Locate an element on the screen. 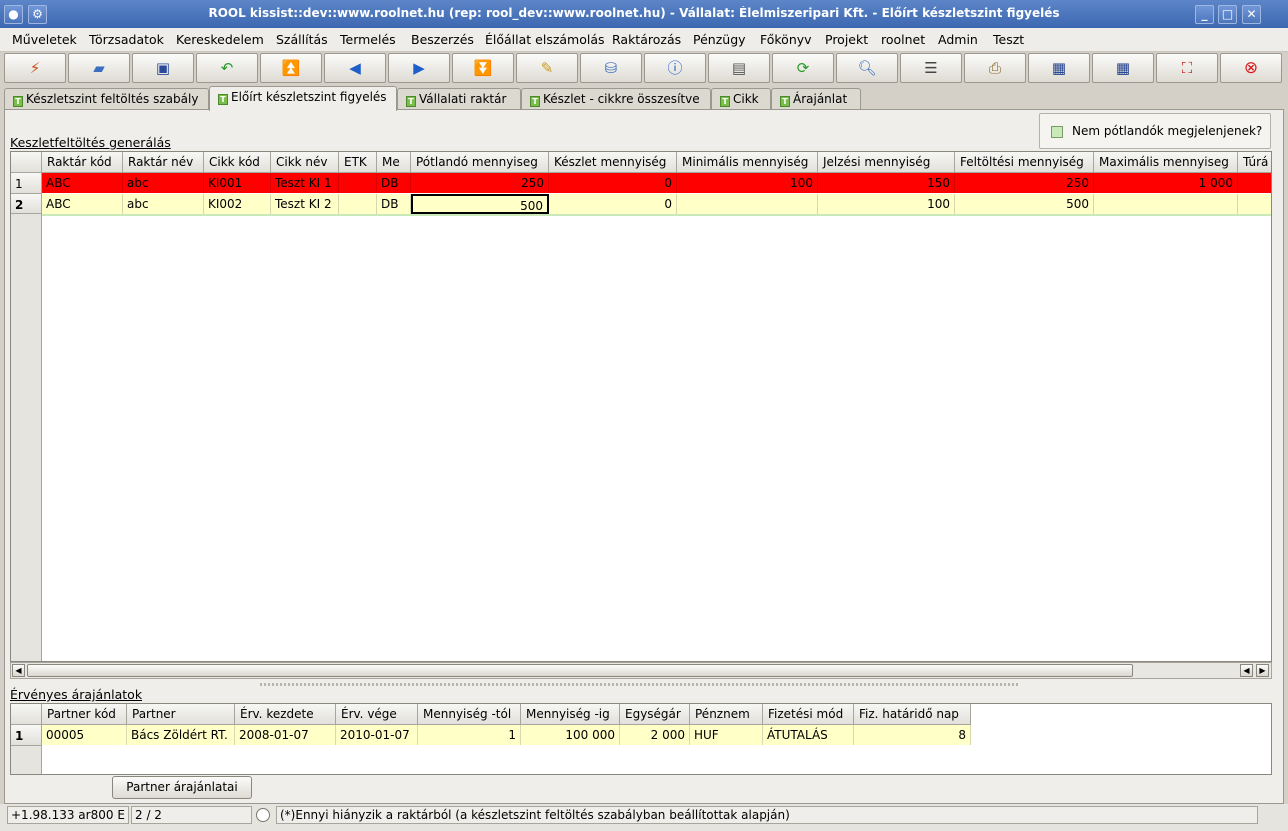  cell-partner-kod: 00005 is located at coordinates (84, 735).